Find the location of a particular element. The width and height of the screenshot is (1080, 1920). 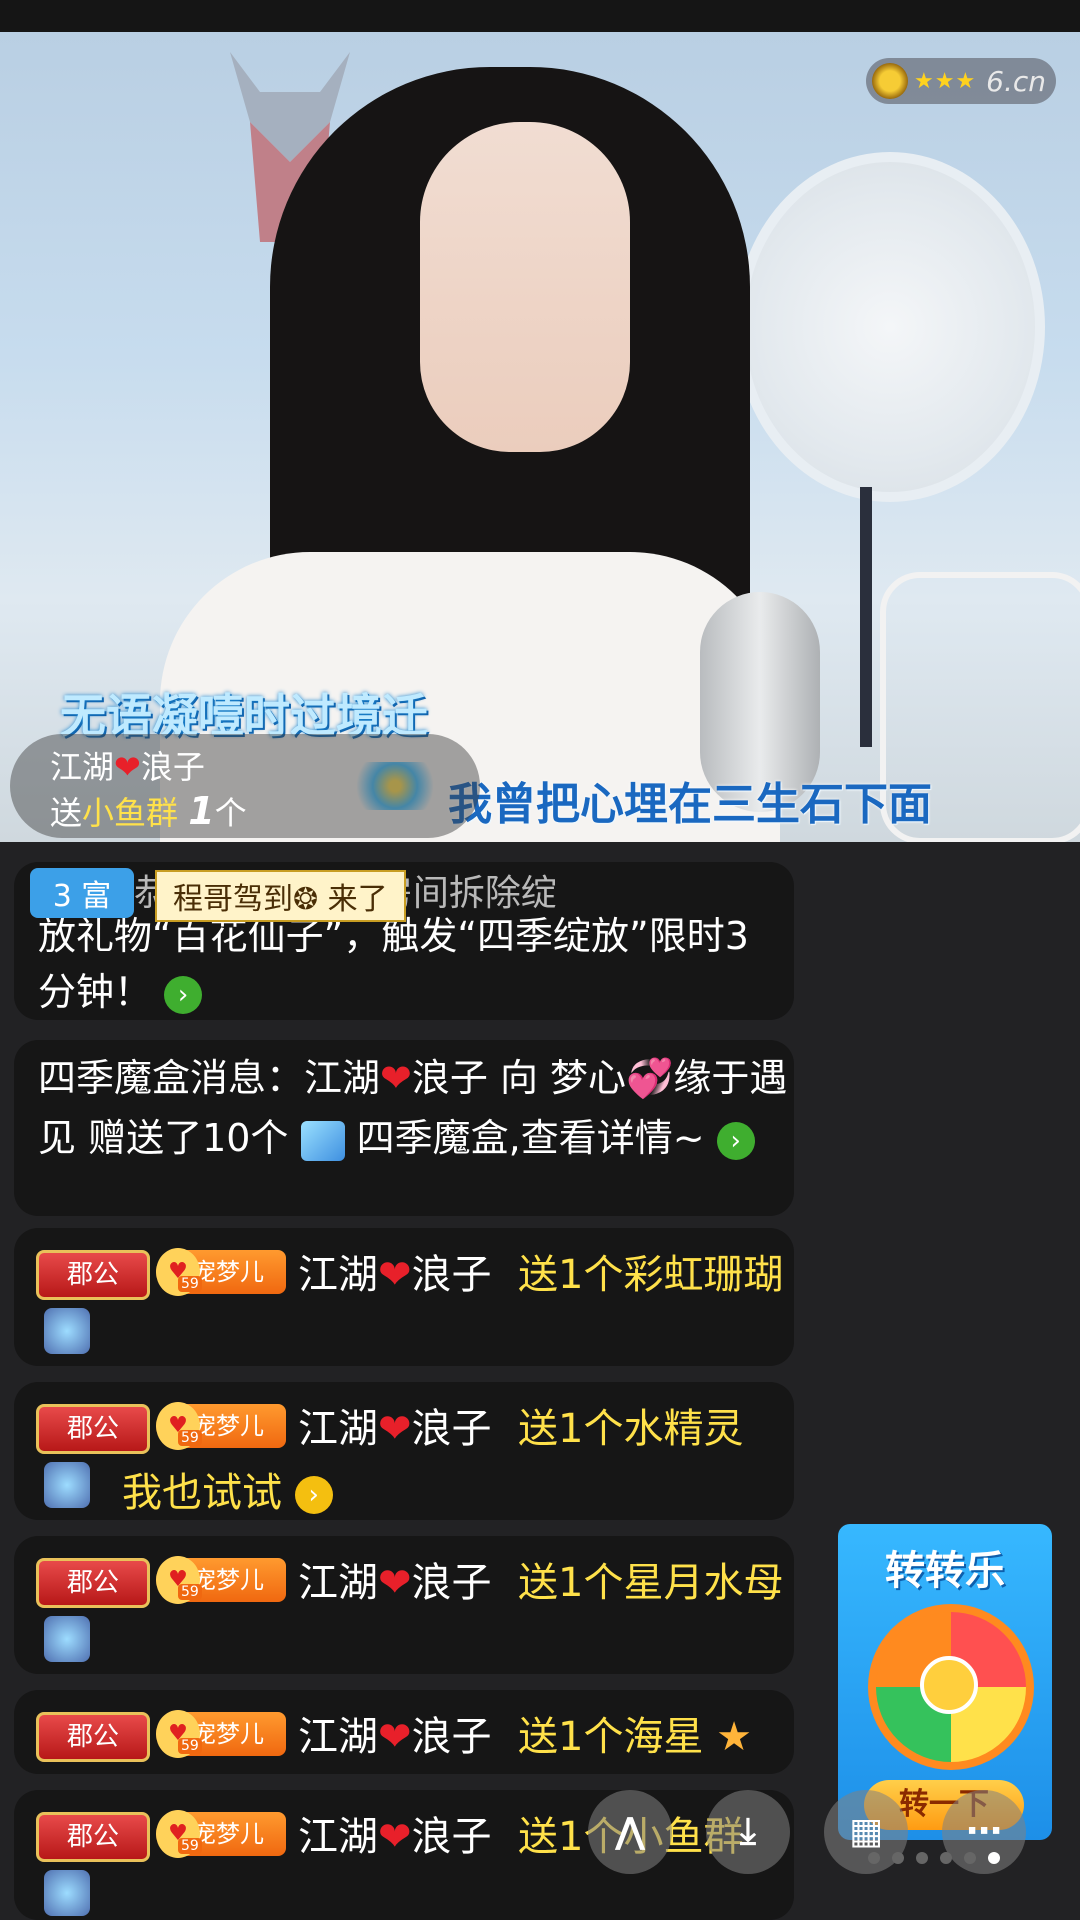

chat-gift-row: 郡公 ♥ 59 宠梦儿 江湖❤浪子 送1个彩虹珊瑚 is located at coordinates (404, 1297).